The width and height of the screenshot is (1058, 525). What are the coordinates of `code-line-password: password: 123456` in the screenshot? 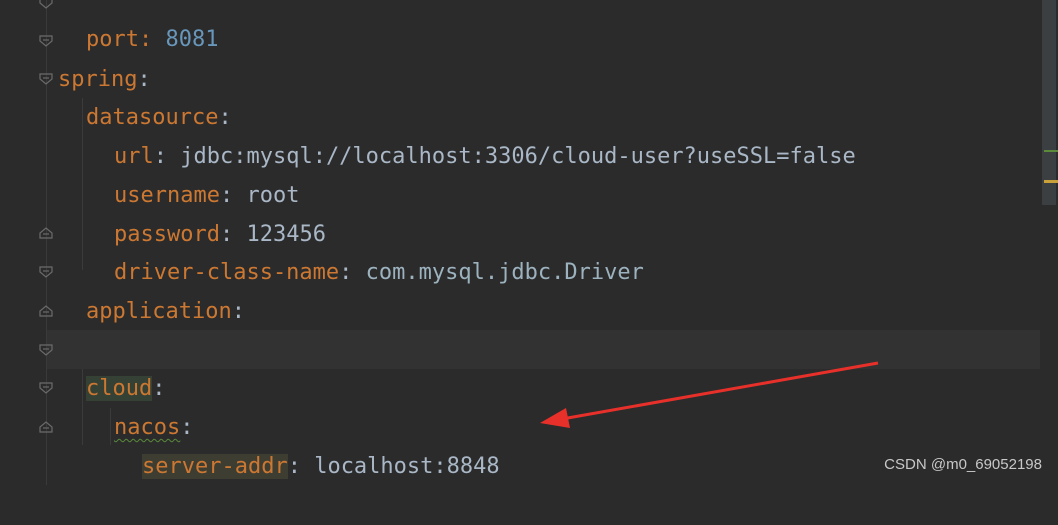 It's located at (520, 211).